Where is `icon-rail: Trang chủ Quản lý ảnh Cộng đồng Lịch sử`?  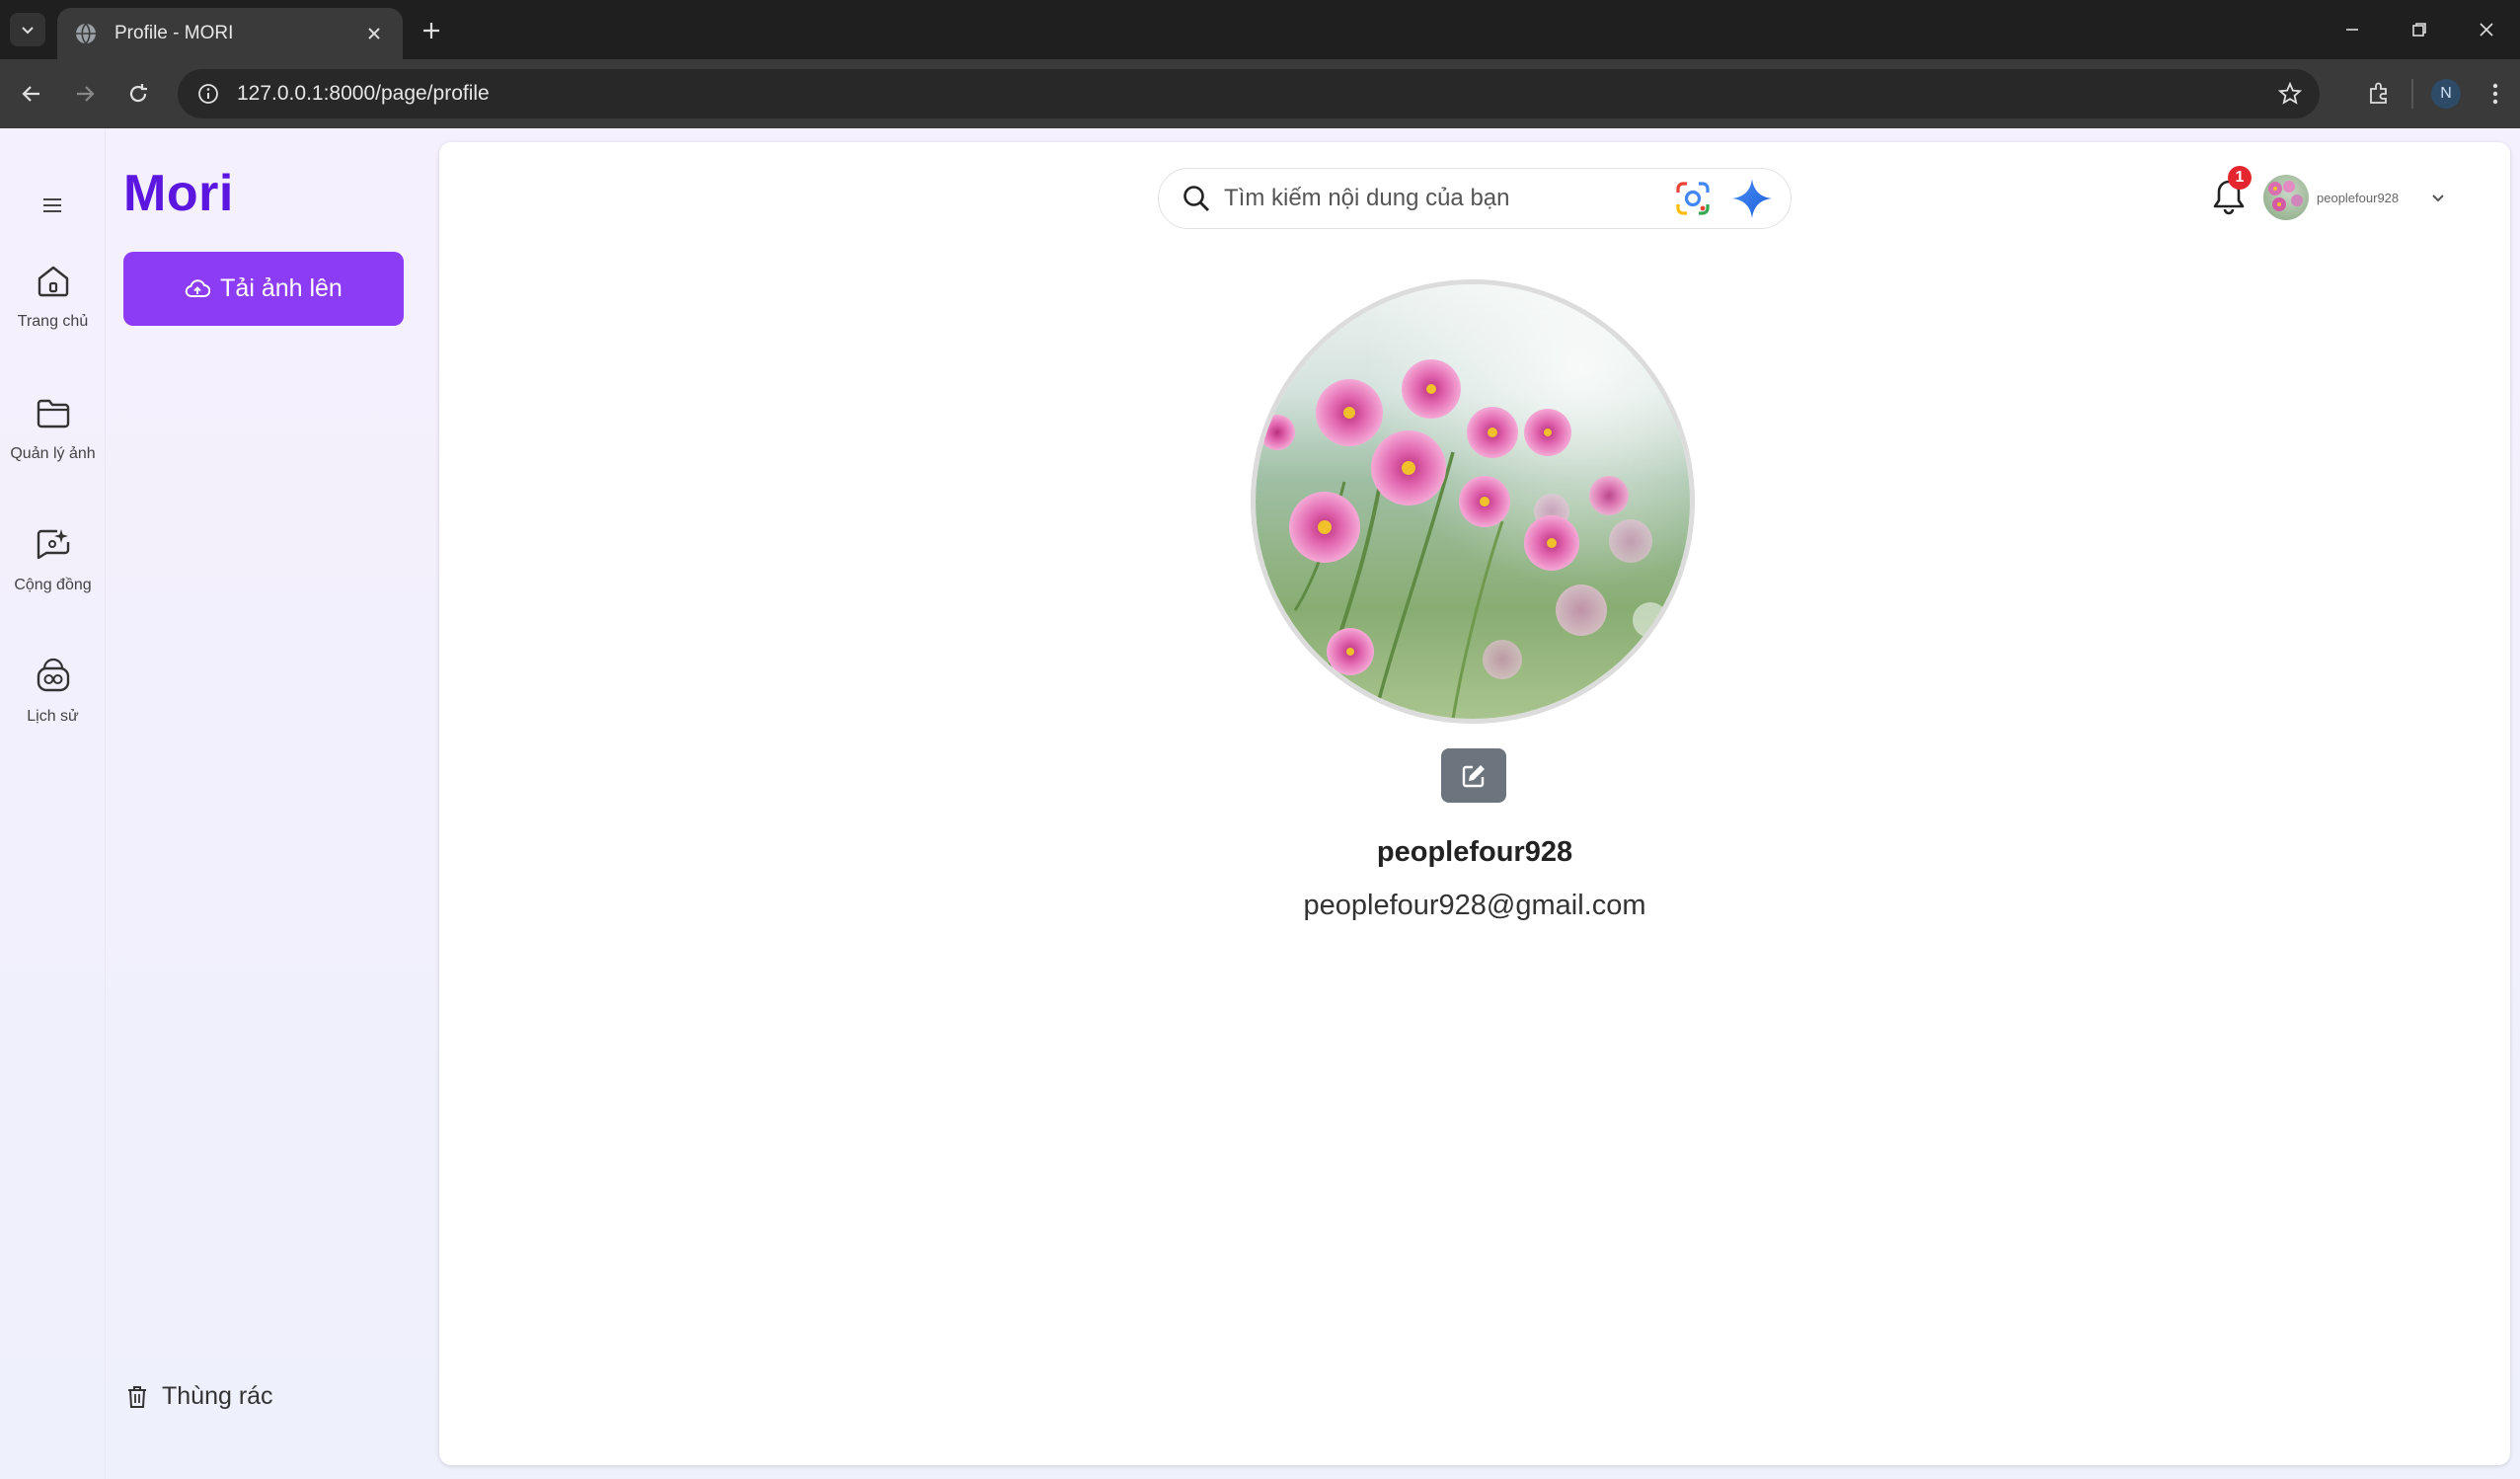
icon-rail: Trang chủ Quản lý ảnh Cộng đồng Lịch sử is located at coordinates (53, 803).